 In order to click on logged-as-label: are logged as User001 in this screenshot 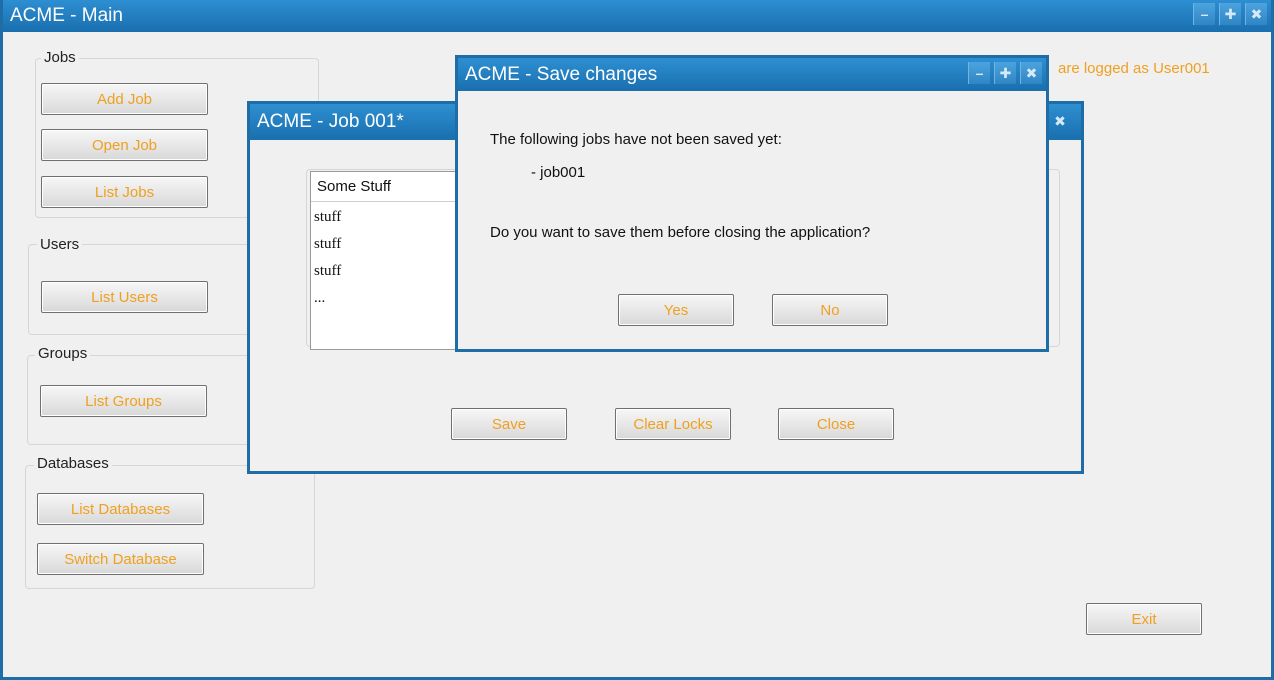, I will do `click(1134, 68)`.